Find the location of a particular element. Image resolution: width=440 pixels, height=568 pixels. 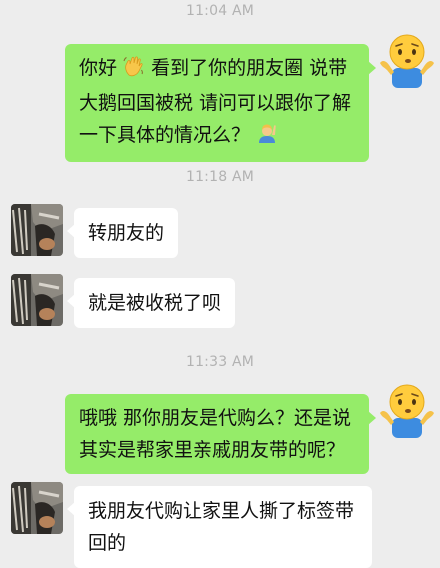

message-text-part: 你好 is located at coordinates (98, 68).